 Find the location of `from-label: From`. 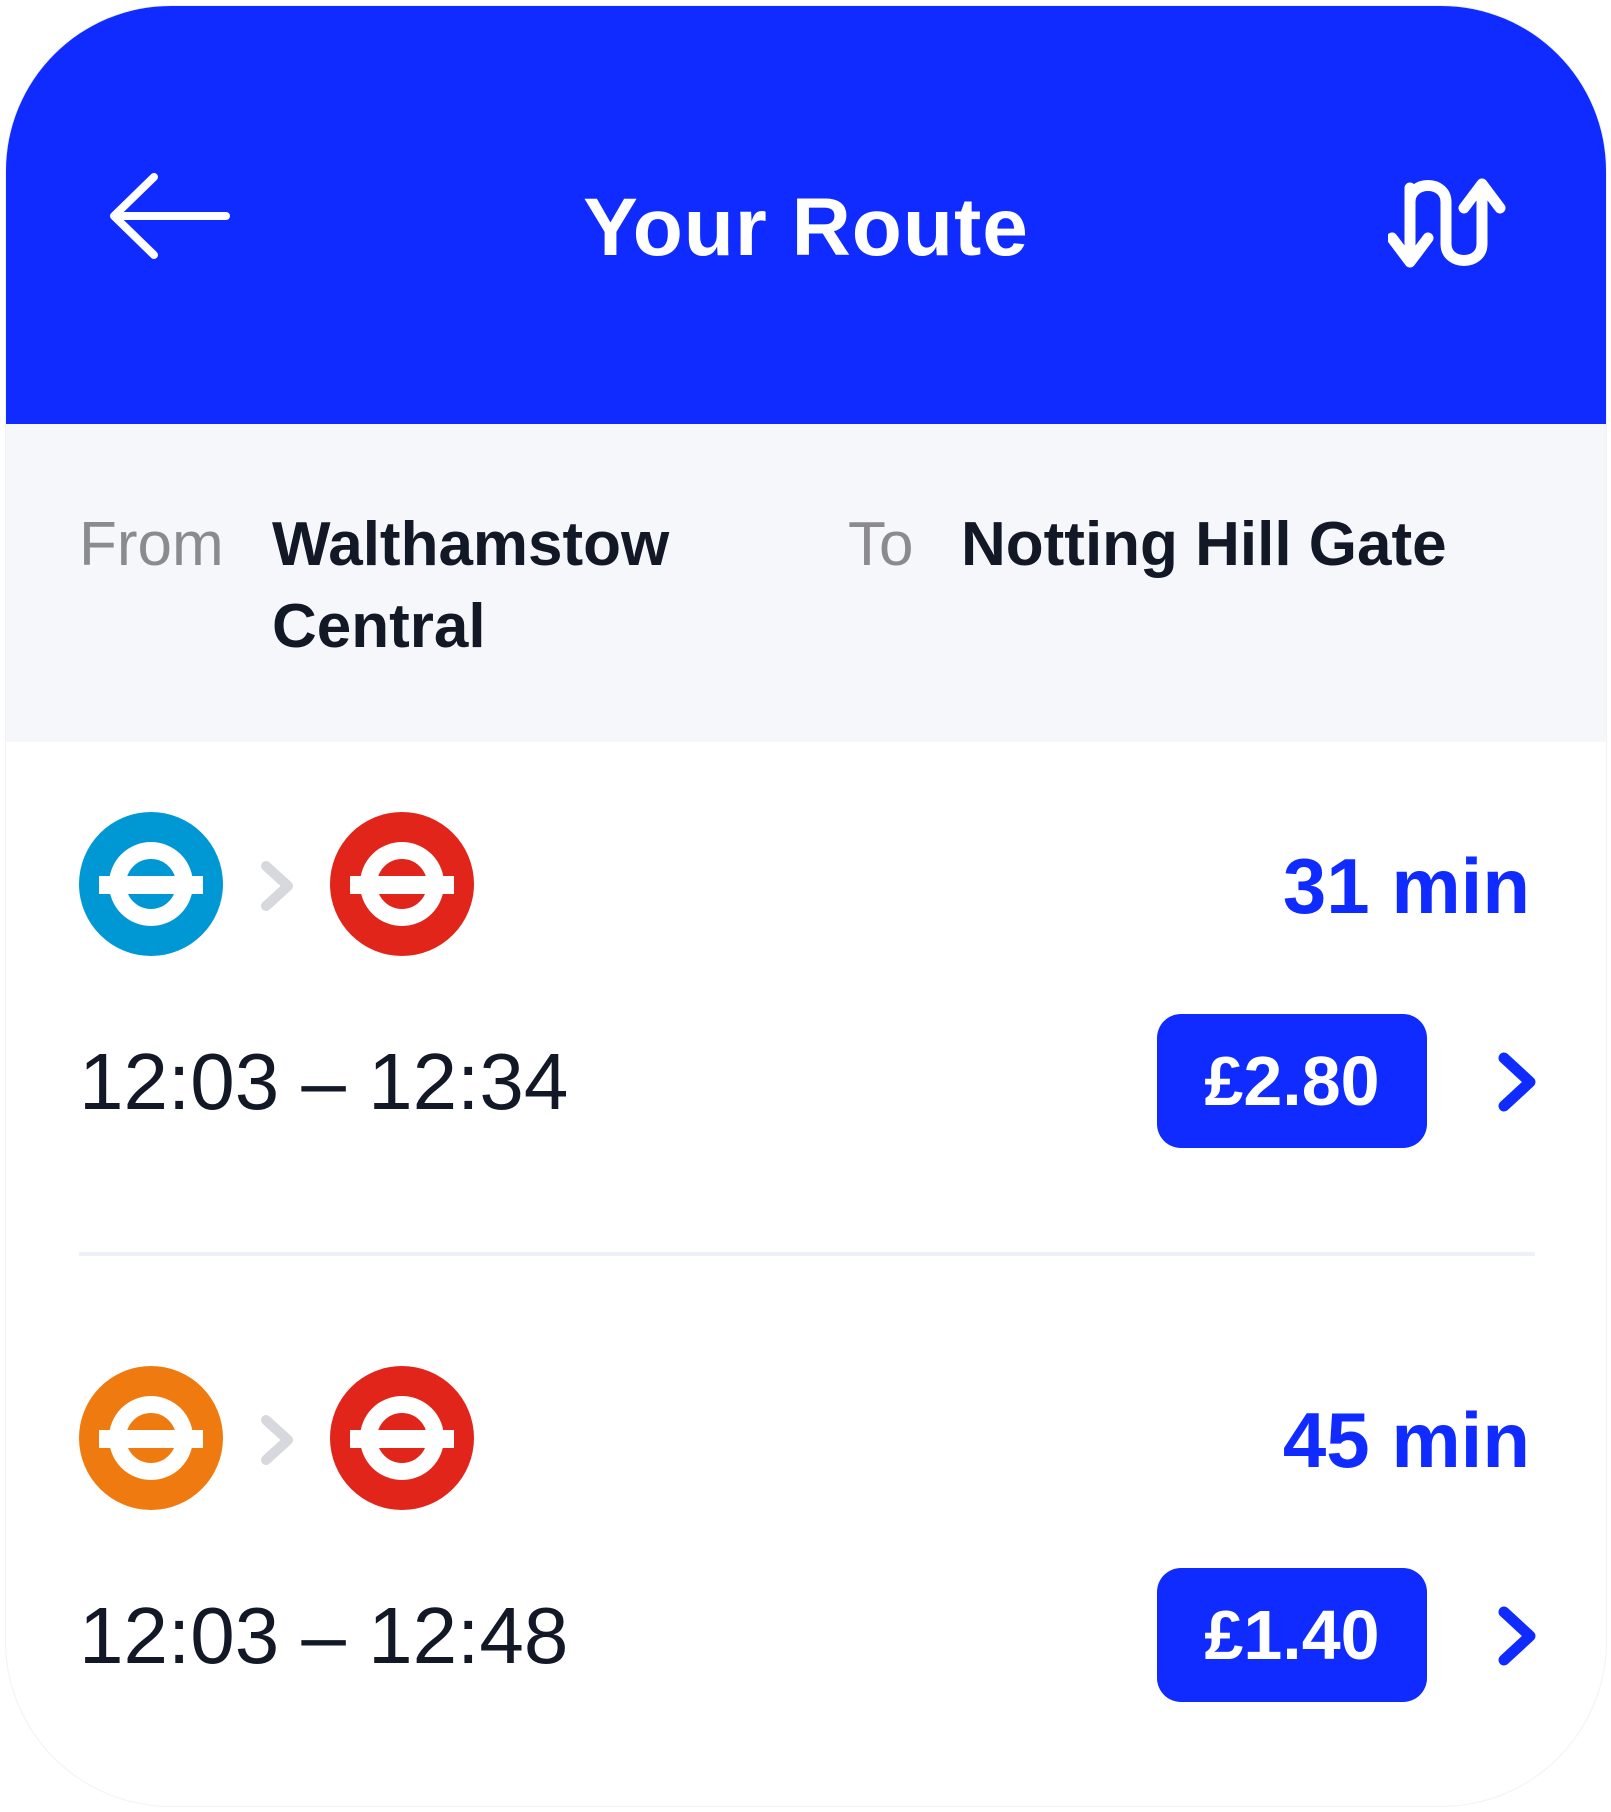

from-label: From is located at coordinates (151, 544).